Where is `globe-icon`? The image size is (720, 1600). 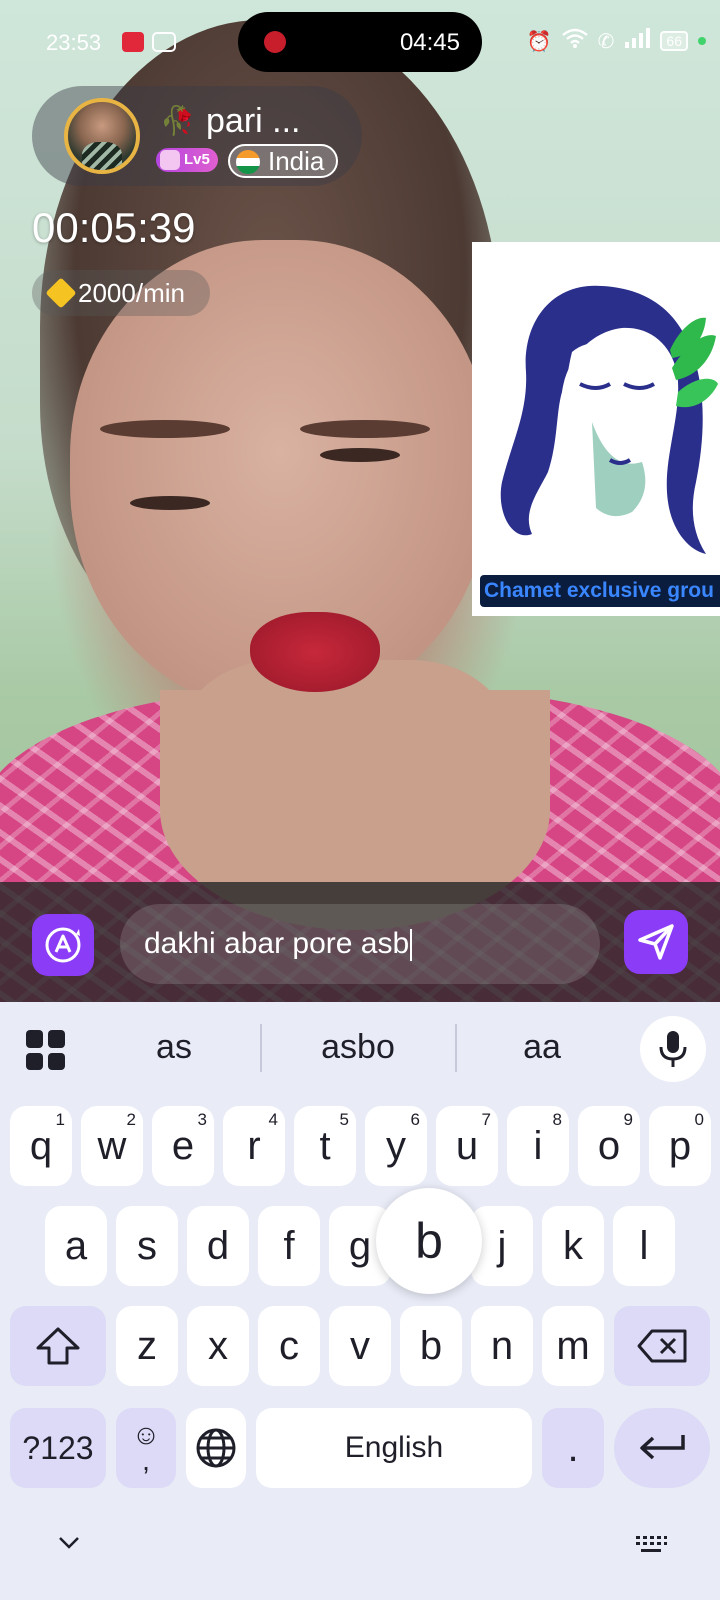
globe-icon is located at coordinates (216, 1448).